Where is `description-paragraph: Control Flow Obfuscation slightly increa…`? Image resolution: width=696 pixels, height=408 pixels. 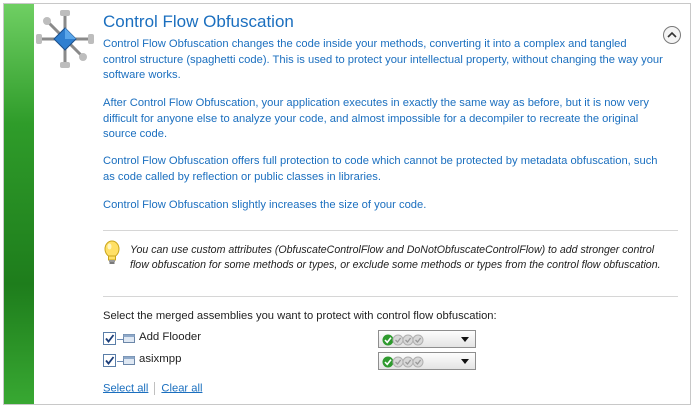 description-paragraph: Control Flow Obfuscation slightly increa… is located at coordinates (265, 205).